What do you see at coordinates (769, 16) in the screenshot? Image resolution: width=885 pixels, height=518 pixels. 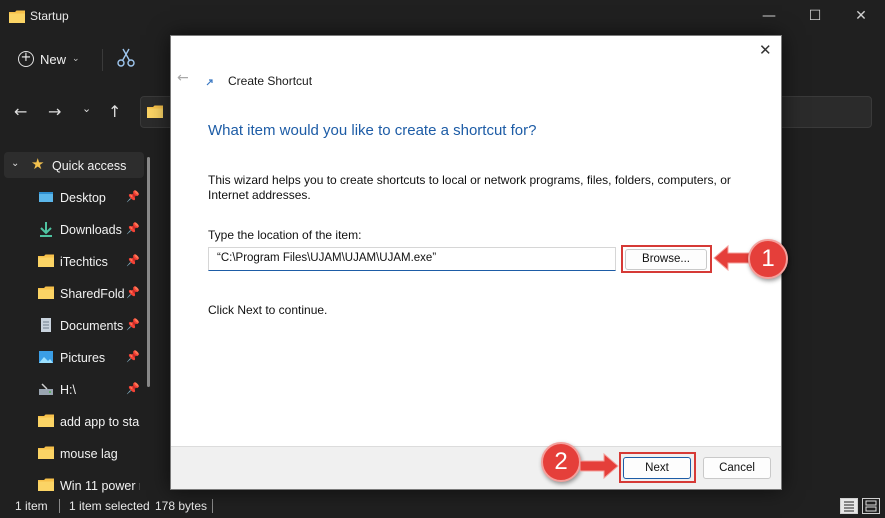 I see `minimize-button: —` at bounding box center [769, 16].